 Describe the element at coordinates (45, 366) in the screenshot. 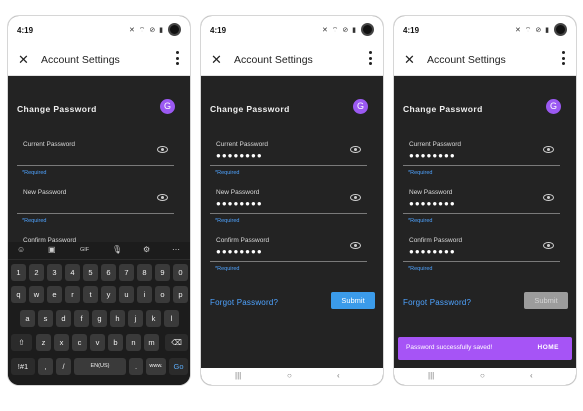

I see `comma-key: ,` at that location.